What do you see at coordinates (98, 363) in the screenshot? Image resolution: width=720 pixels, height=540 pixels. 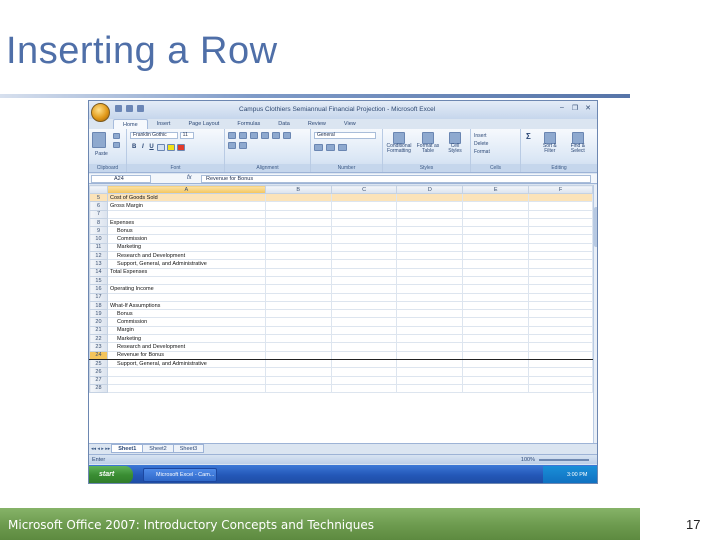 I see `row-header: 25` at bounding box center [98, 363].